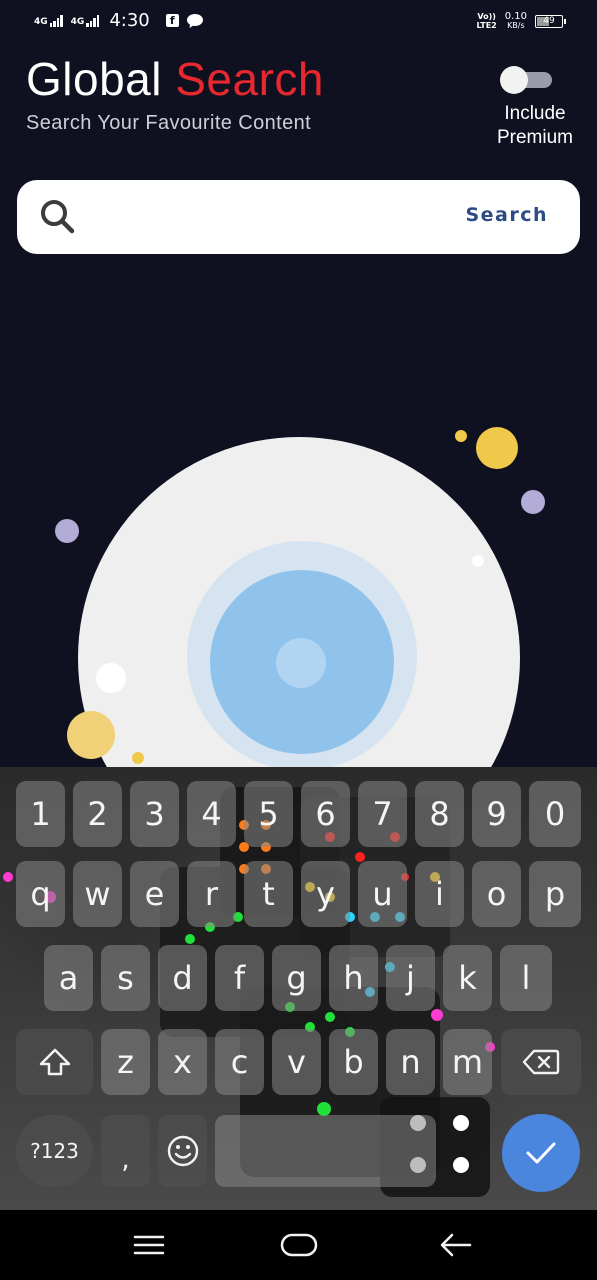 This screenshot has height=1280, width=597. What do you see at coordinates (439, 894) in the screenshot?
I see `key-i: i` at bounding box center [439, 894].